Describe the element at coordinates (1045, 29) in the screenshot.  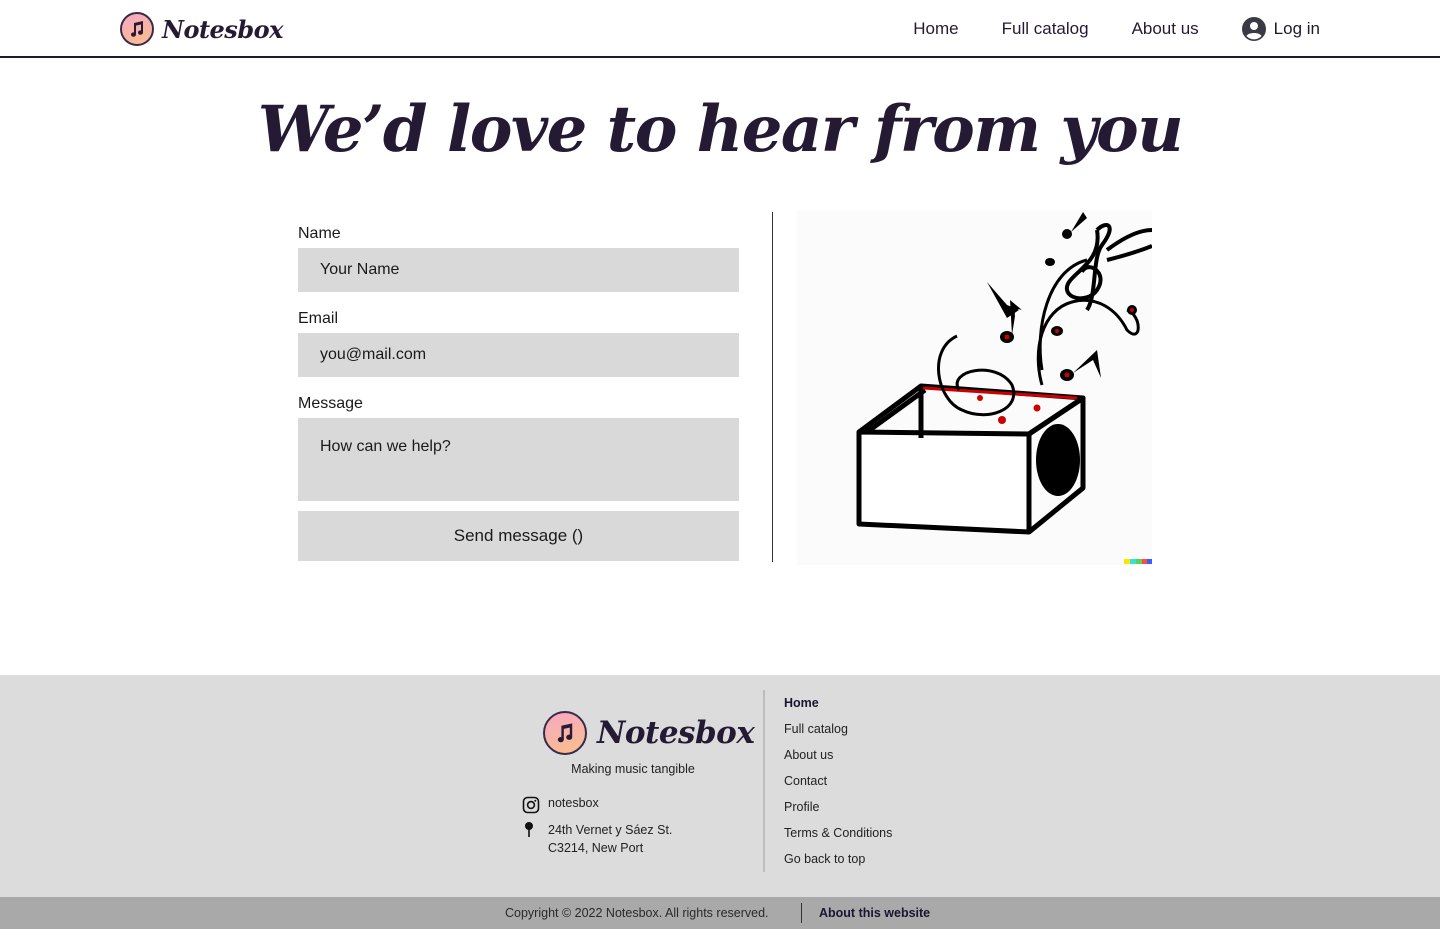
I see `nav-full-catalog: Full catalog` at that location.